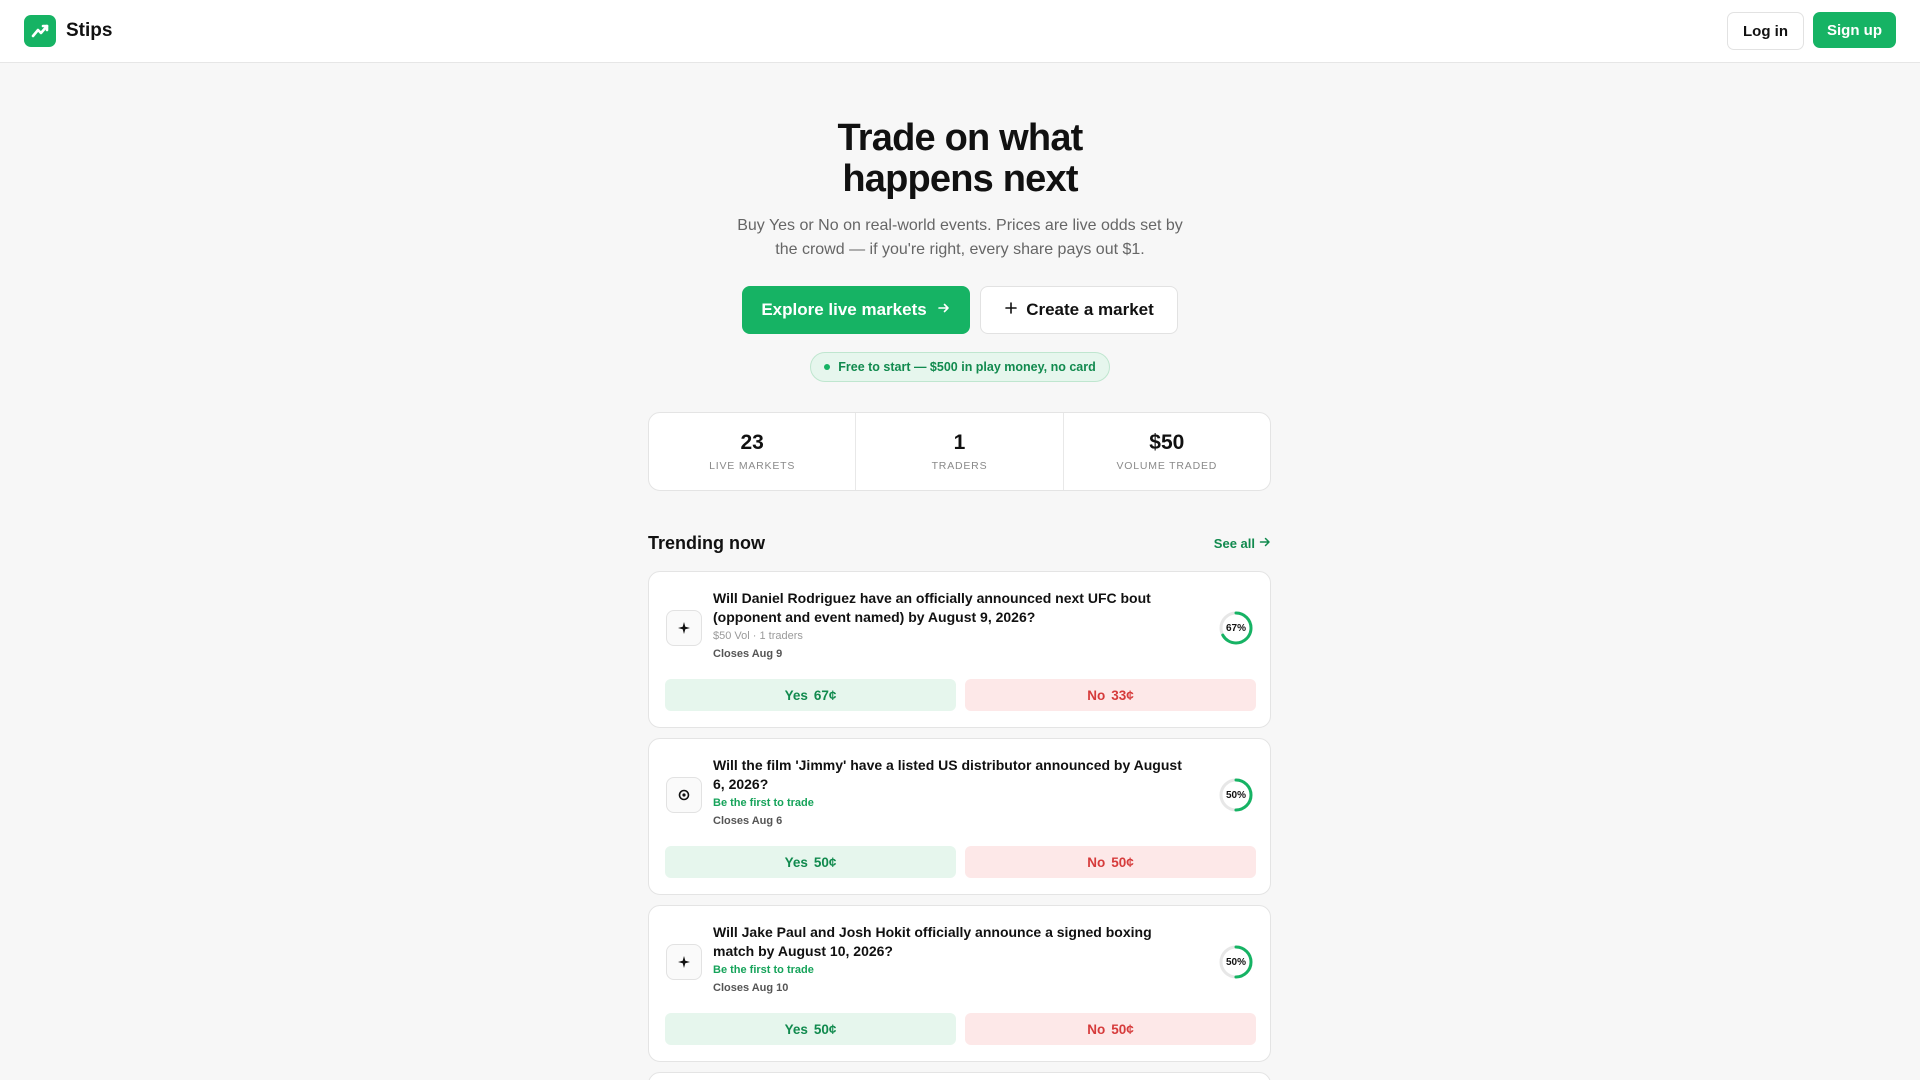  What do you see at coordinates (1122, 695) in the screenshot?
I see `no-price: 33¢` at bounding box center [1122, 695].